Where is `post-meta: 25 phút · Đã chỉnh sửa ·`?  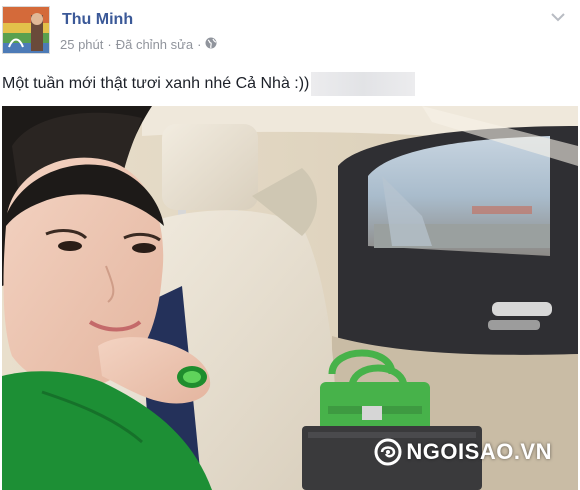
post-meta: 25 phút · Đã chỉnh sửa · is located at coordinates (138, 44).